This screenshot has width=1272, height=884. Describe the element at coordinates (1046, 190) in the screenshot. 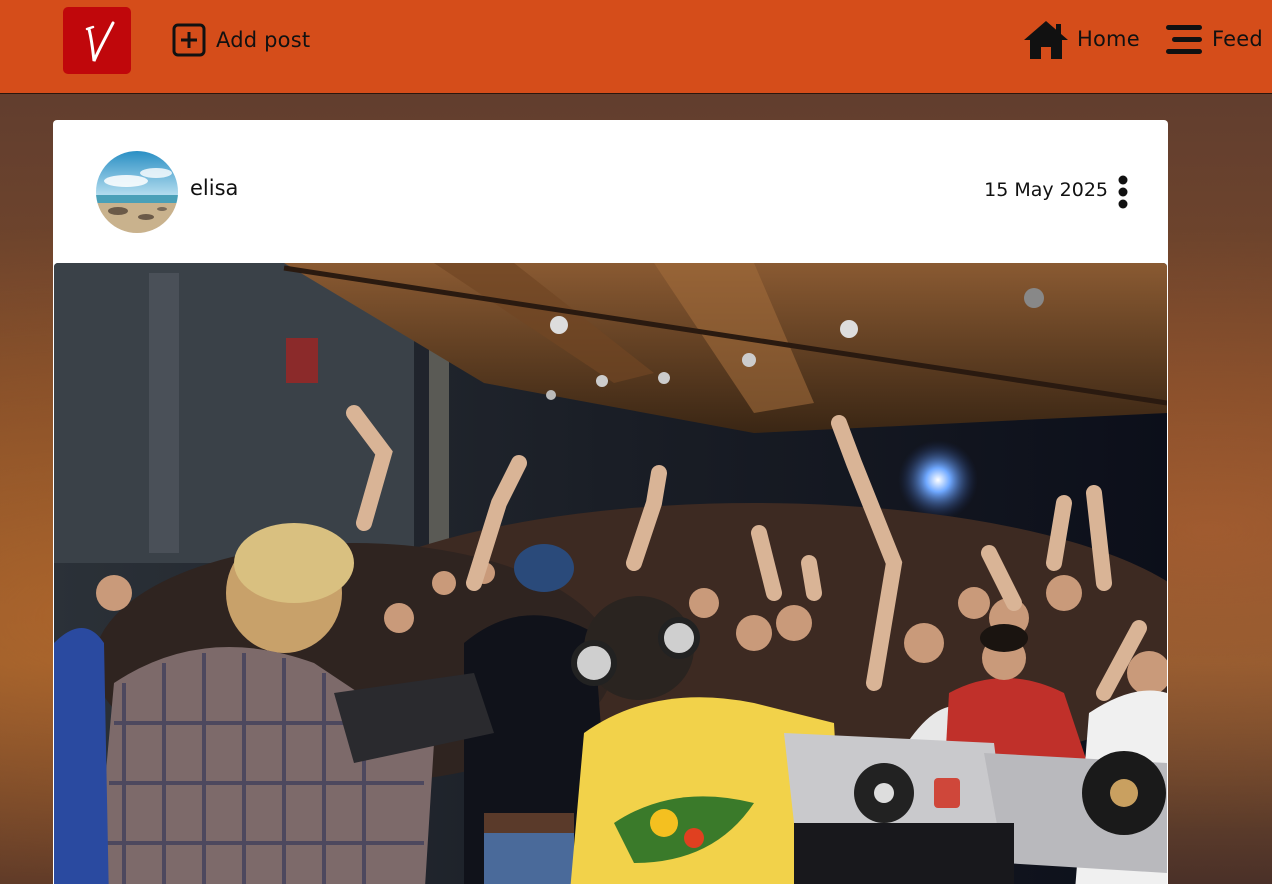

I see `post-date: 15 May 2025` at that location.